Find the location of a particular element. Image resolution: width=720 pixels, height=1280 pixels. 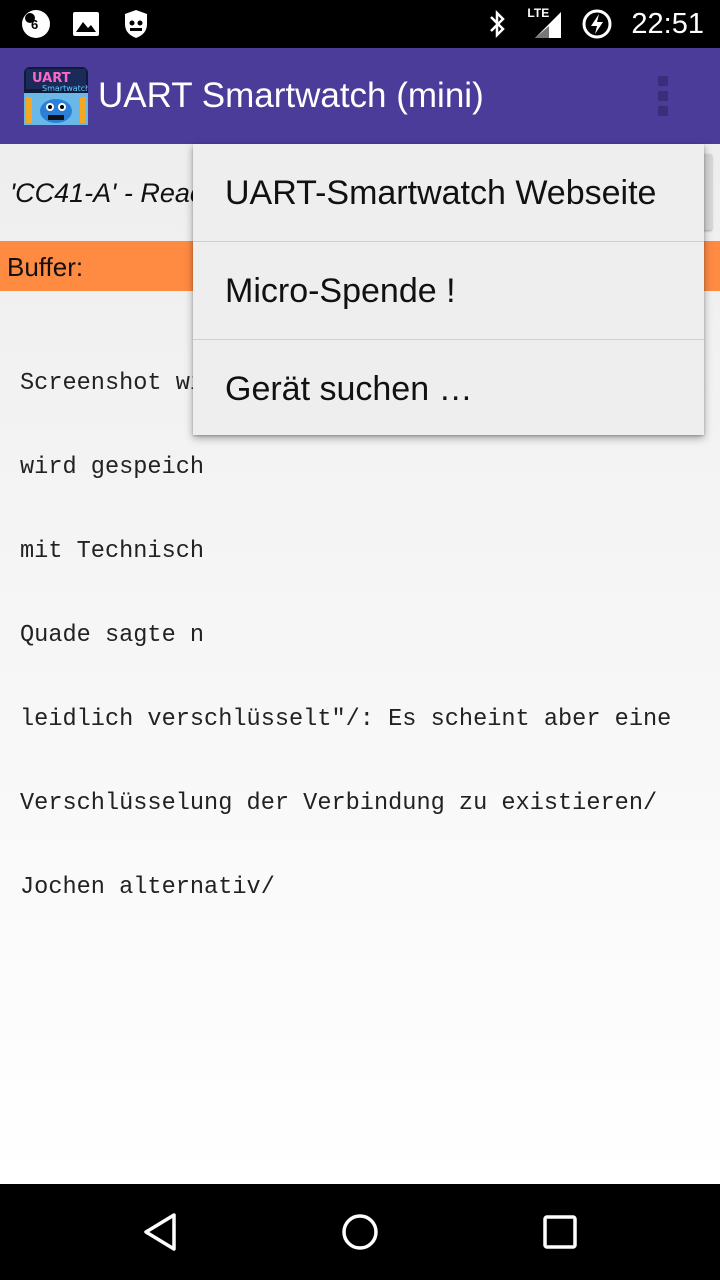

recents-icon is located at coordinates (560, 1232).